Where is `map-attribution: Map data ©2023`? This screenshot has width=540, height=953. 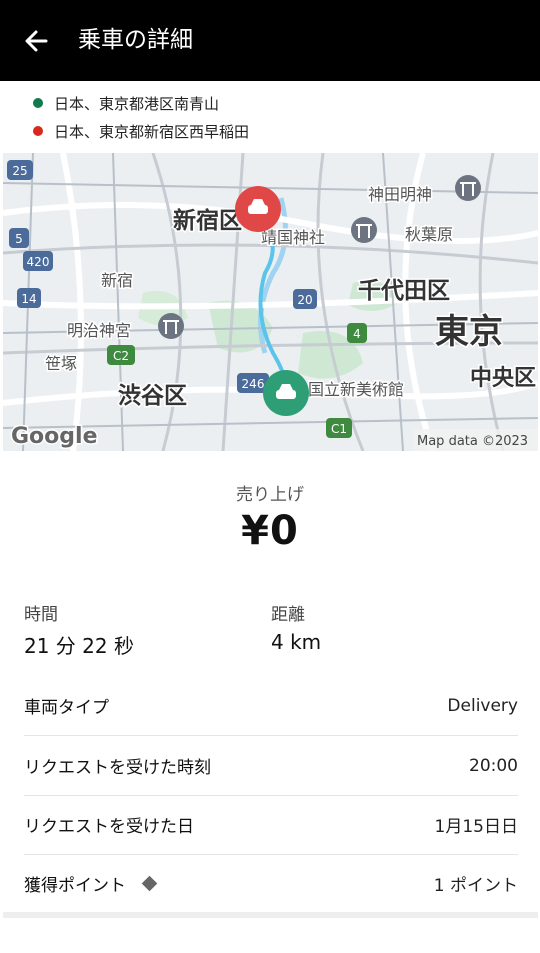
map-attribution: Map data ©2023 is located at coordinates (472, 441).